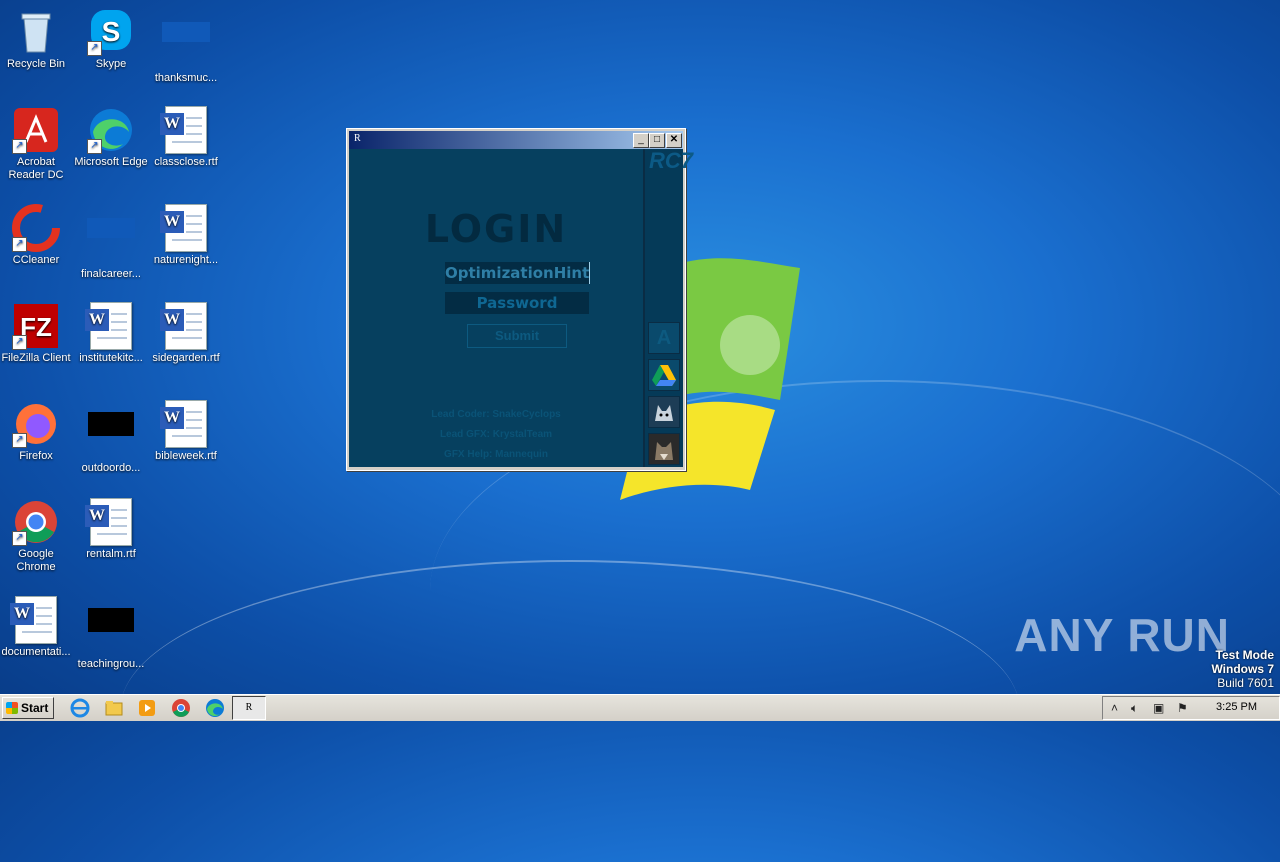  Describe the element at coordinates (1244, 655) in the screenshot. I see `test-mode-line1: Test Mode` at that location.